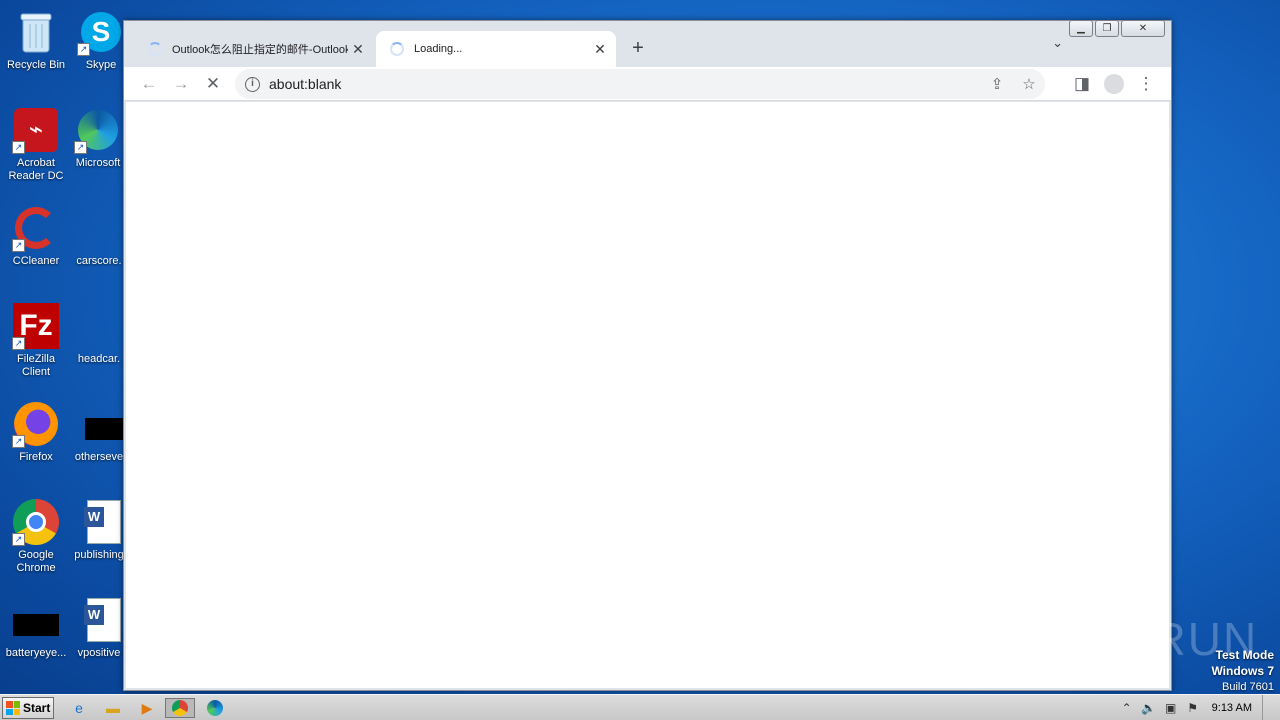 This screenshot has height=720, width=1280. Describe the element at coordinates (1193, 708) in the screenshot. I see `action-center-flag-icon: ⚑` at that location.